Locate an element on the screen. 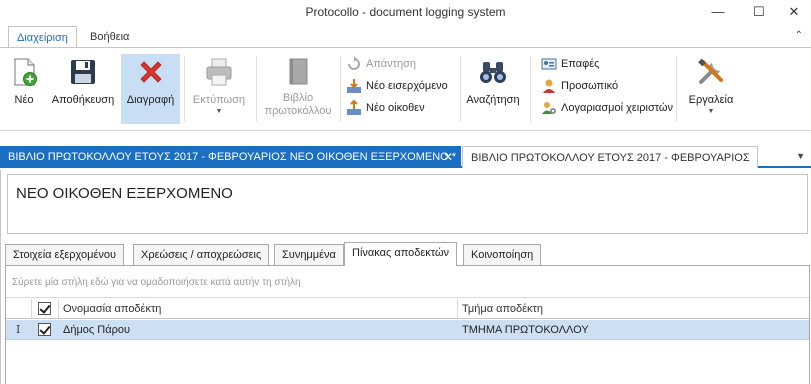 Image resolution: width=811 pixels, height=384 pixels. tab-notification: Κοινοποίηση is located at coordinates (502, 255).